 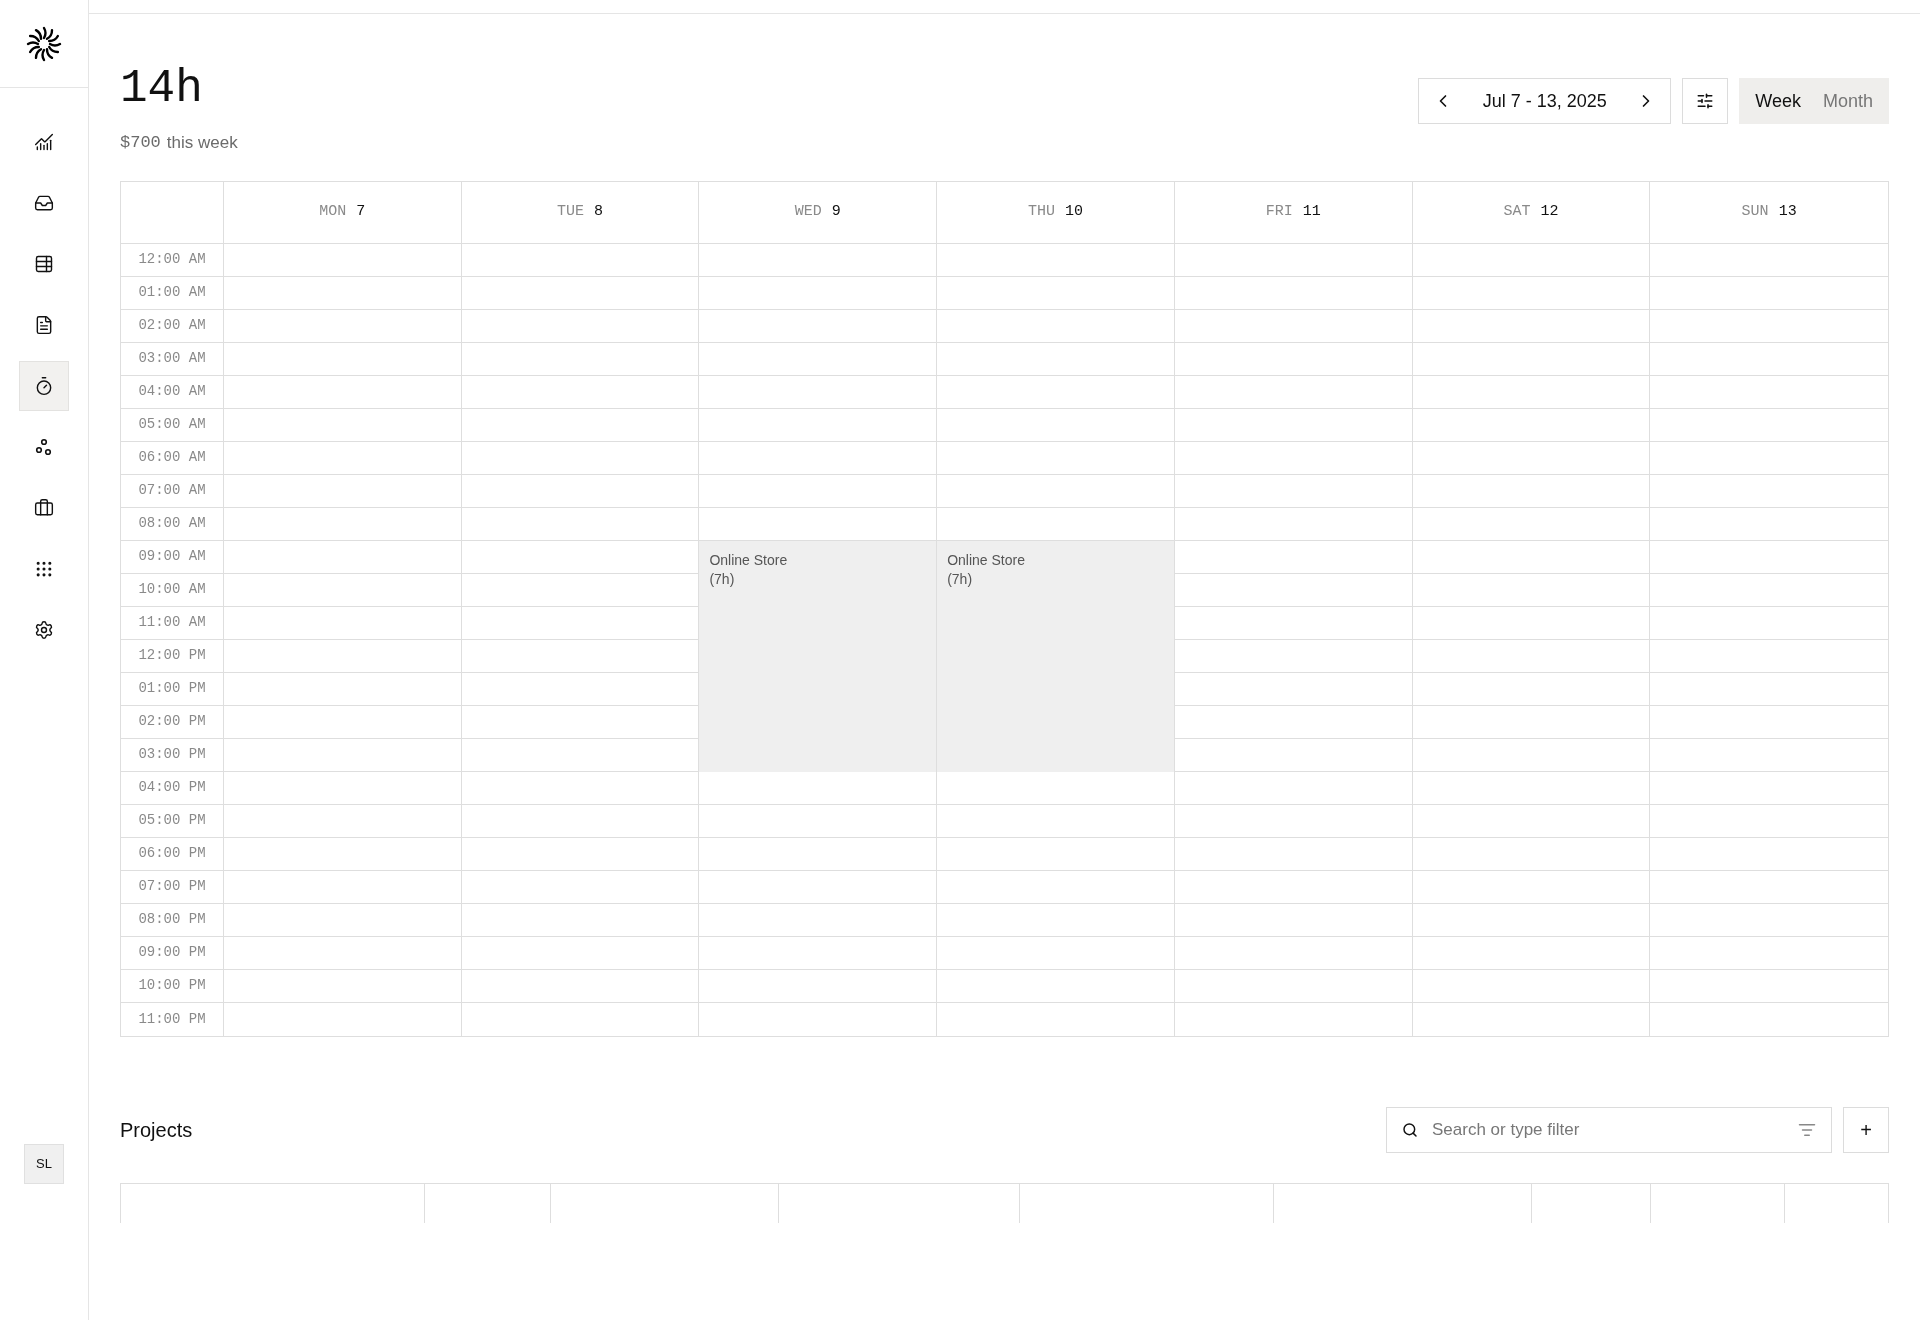 I want to click on search-input: Search or type filter, so click(x=1608, y=1129).